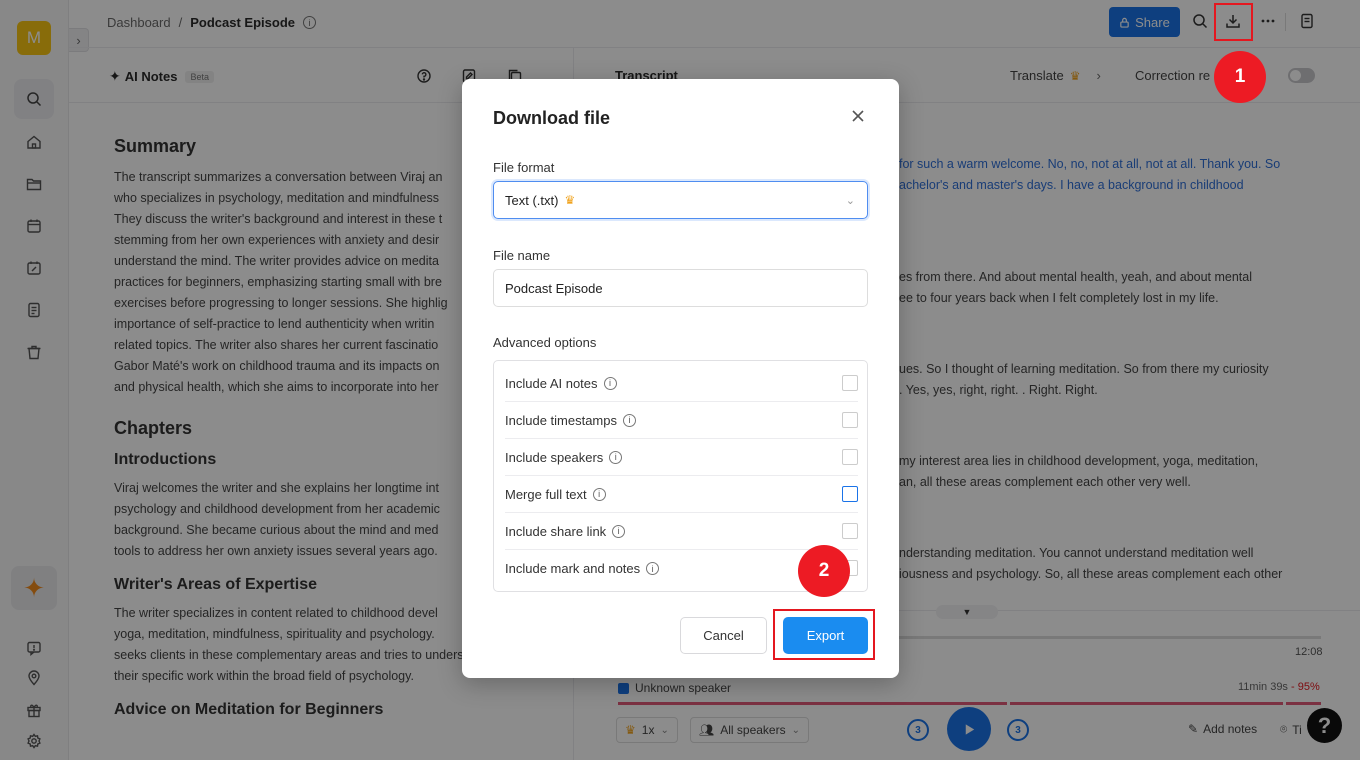 The width and height of the screenshot is (1360, 760). What do you see at coordinates (681, 383) in the screenshot?
I see `option-include-ai-notes: Include AI notes i` at bounding box center [681, 383].